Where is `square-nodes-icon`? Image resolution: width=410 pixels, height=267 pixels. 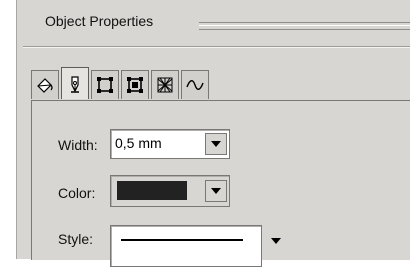
square-nodes-icon is located at coordinates (105, 85).